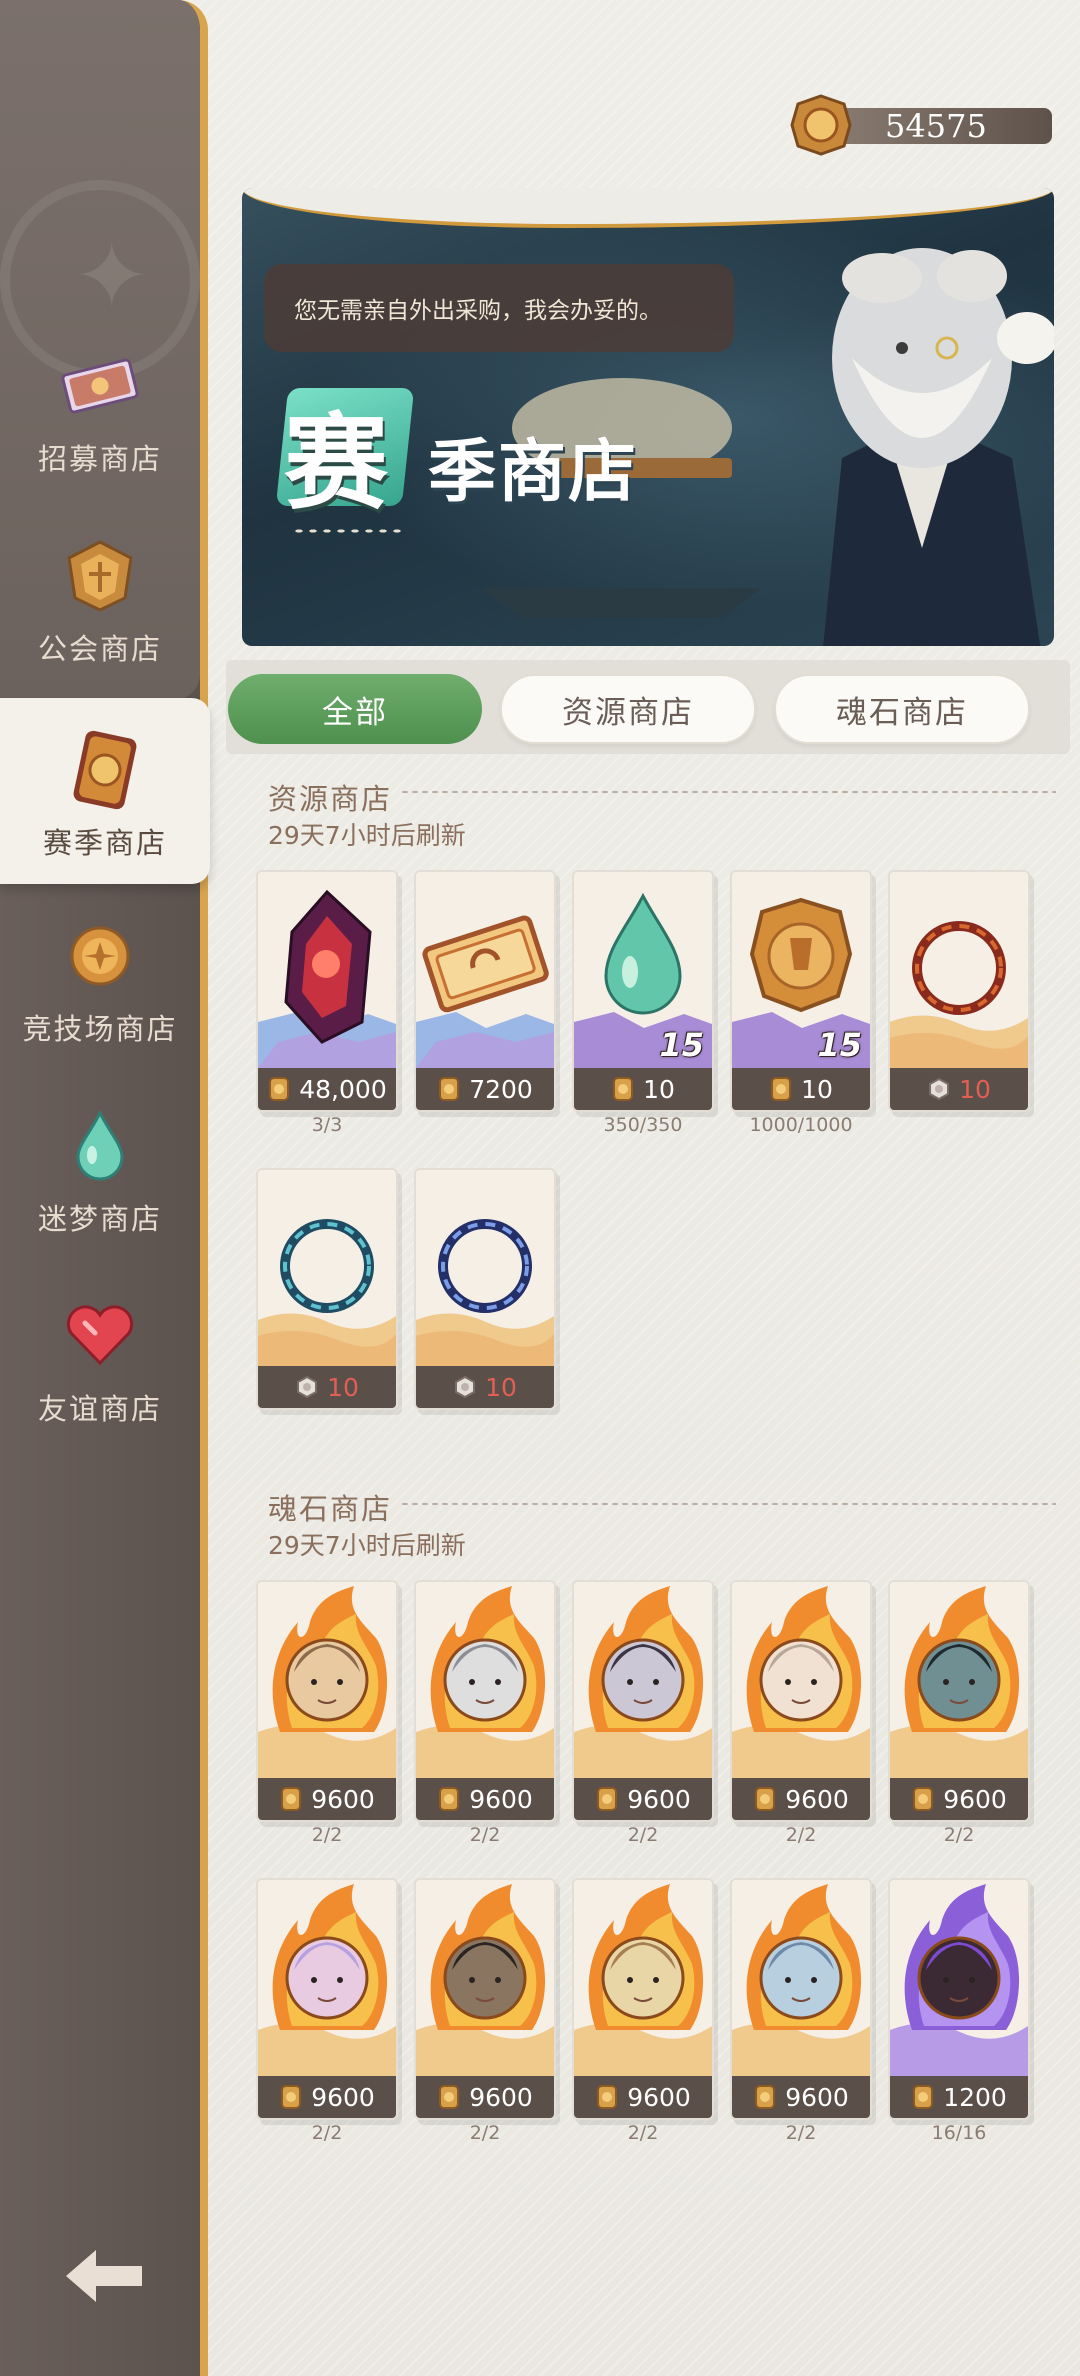 The height and width of the screenshot is (2376, 1080). Describe the element at coordinates (681, 1045) in the screenshot. I see `item-quantity-badge: 15` at that location.